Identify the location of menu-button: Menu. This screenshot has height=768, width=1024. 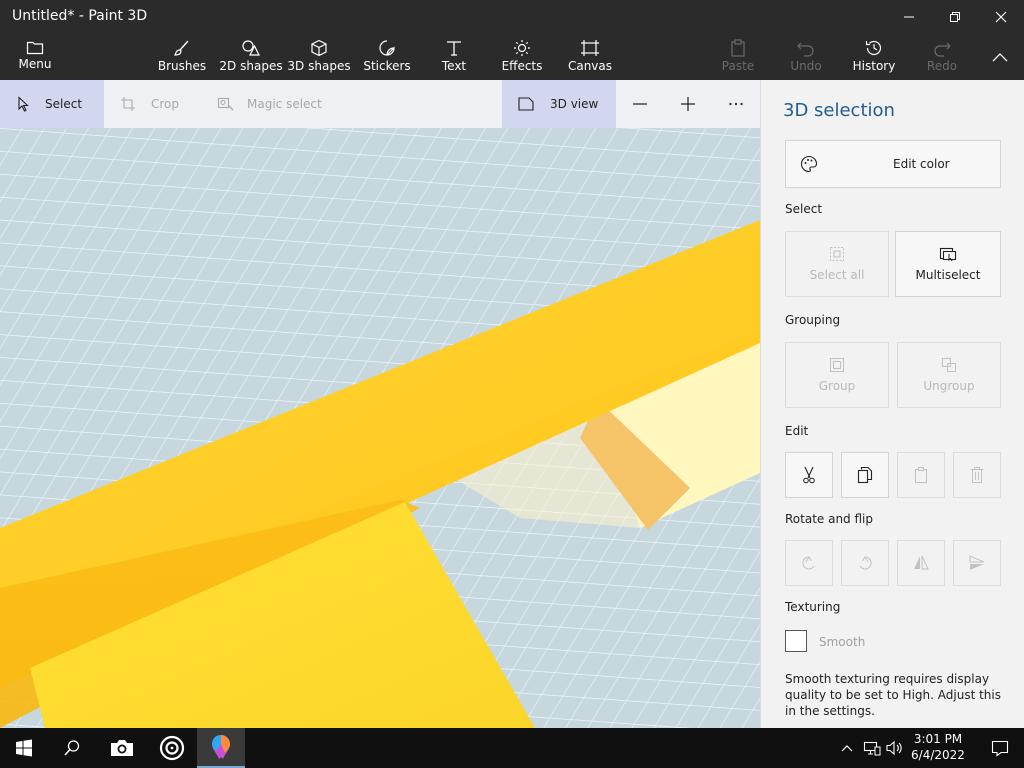
(35, 57).